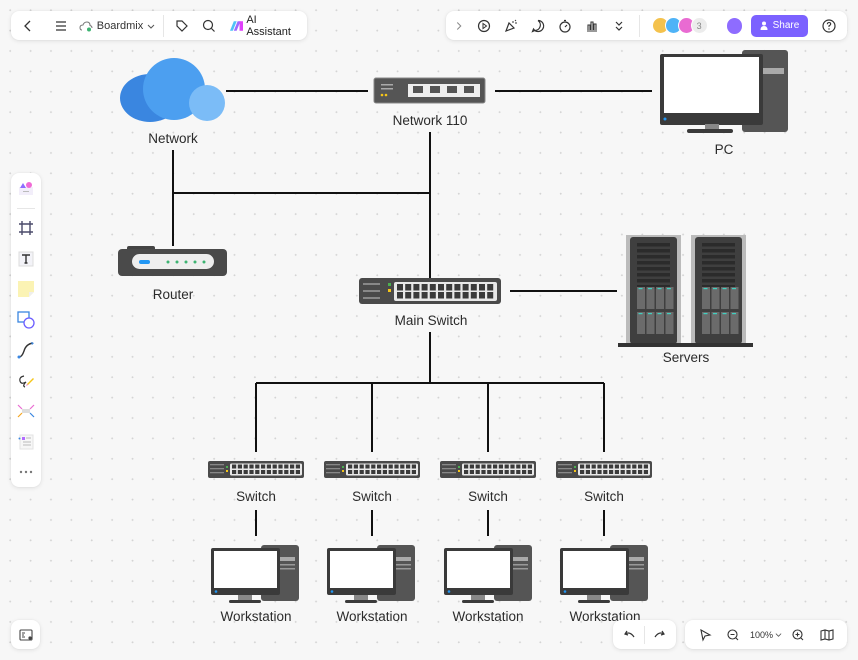 The height and width of the screenshot is (660, 858). I want to click on node-label-switch-2: Switch, so click(372, 496).